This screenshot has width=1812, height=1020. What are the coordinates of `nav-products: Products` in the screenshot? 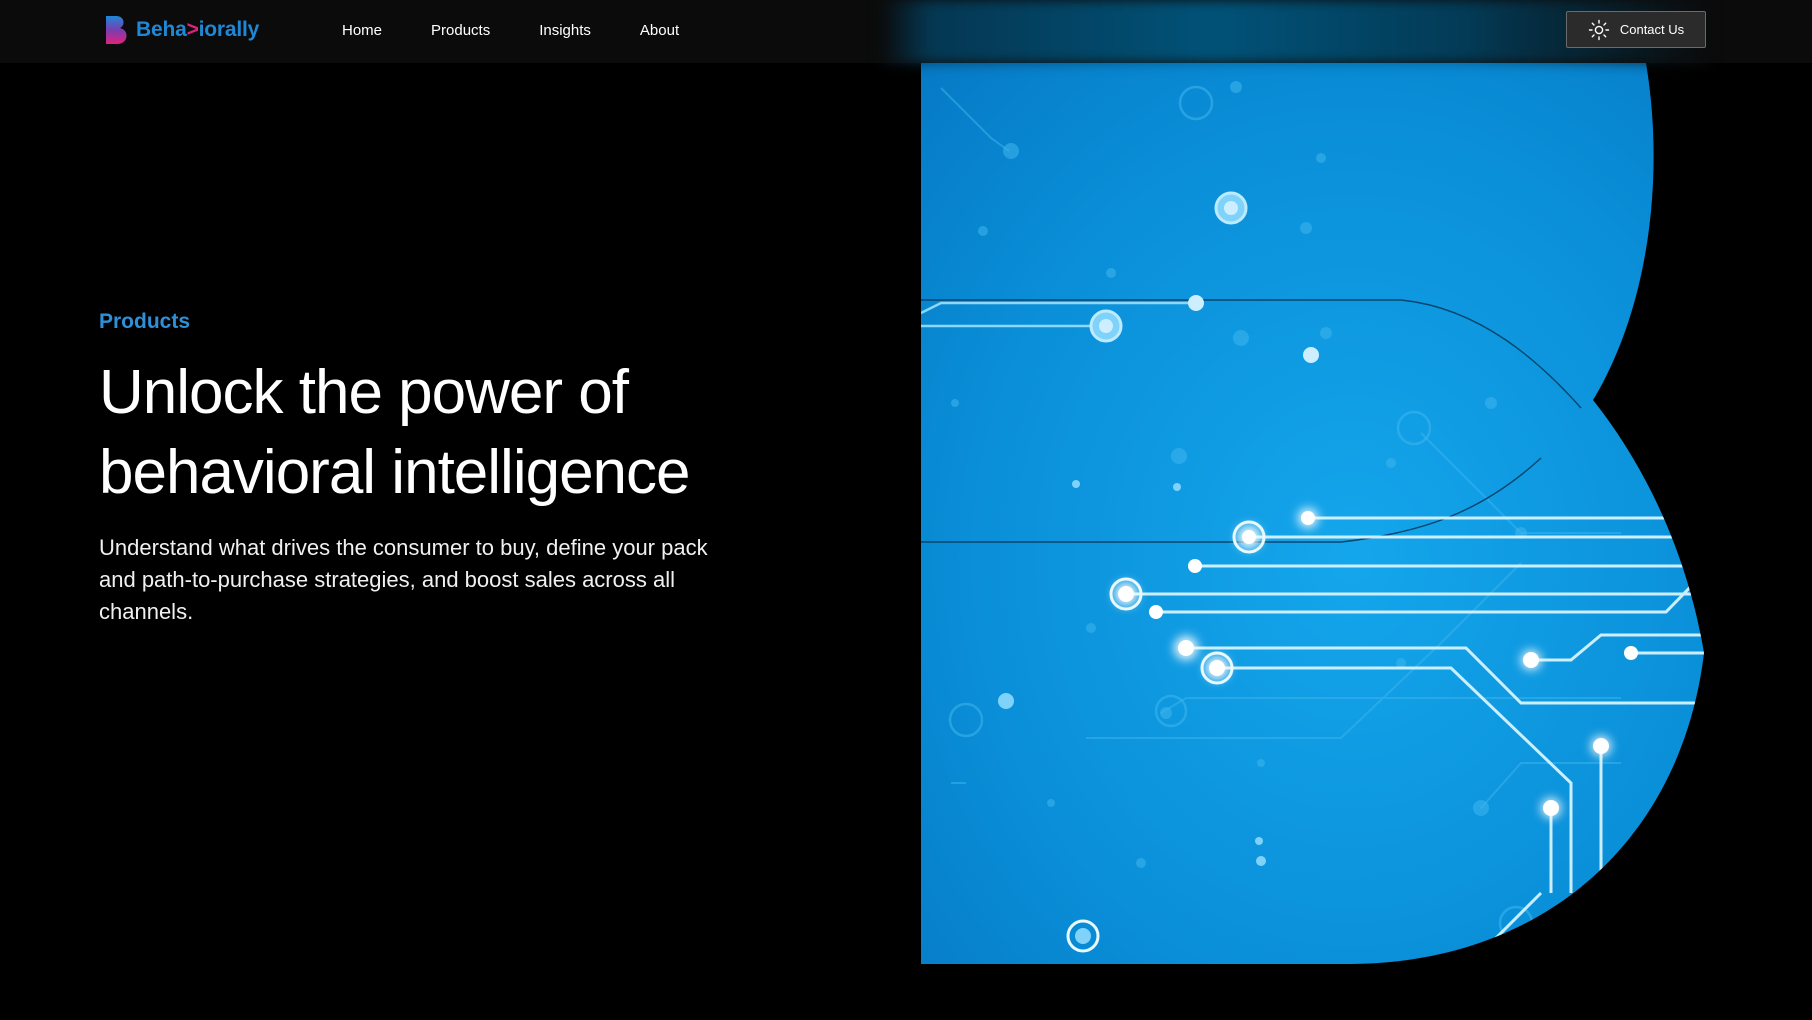 It's located at (460, 30).